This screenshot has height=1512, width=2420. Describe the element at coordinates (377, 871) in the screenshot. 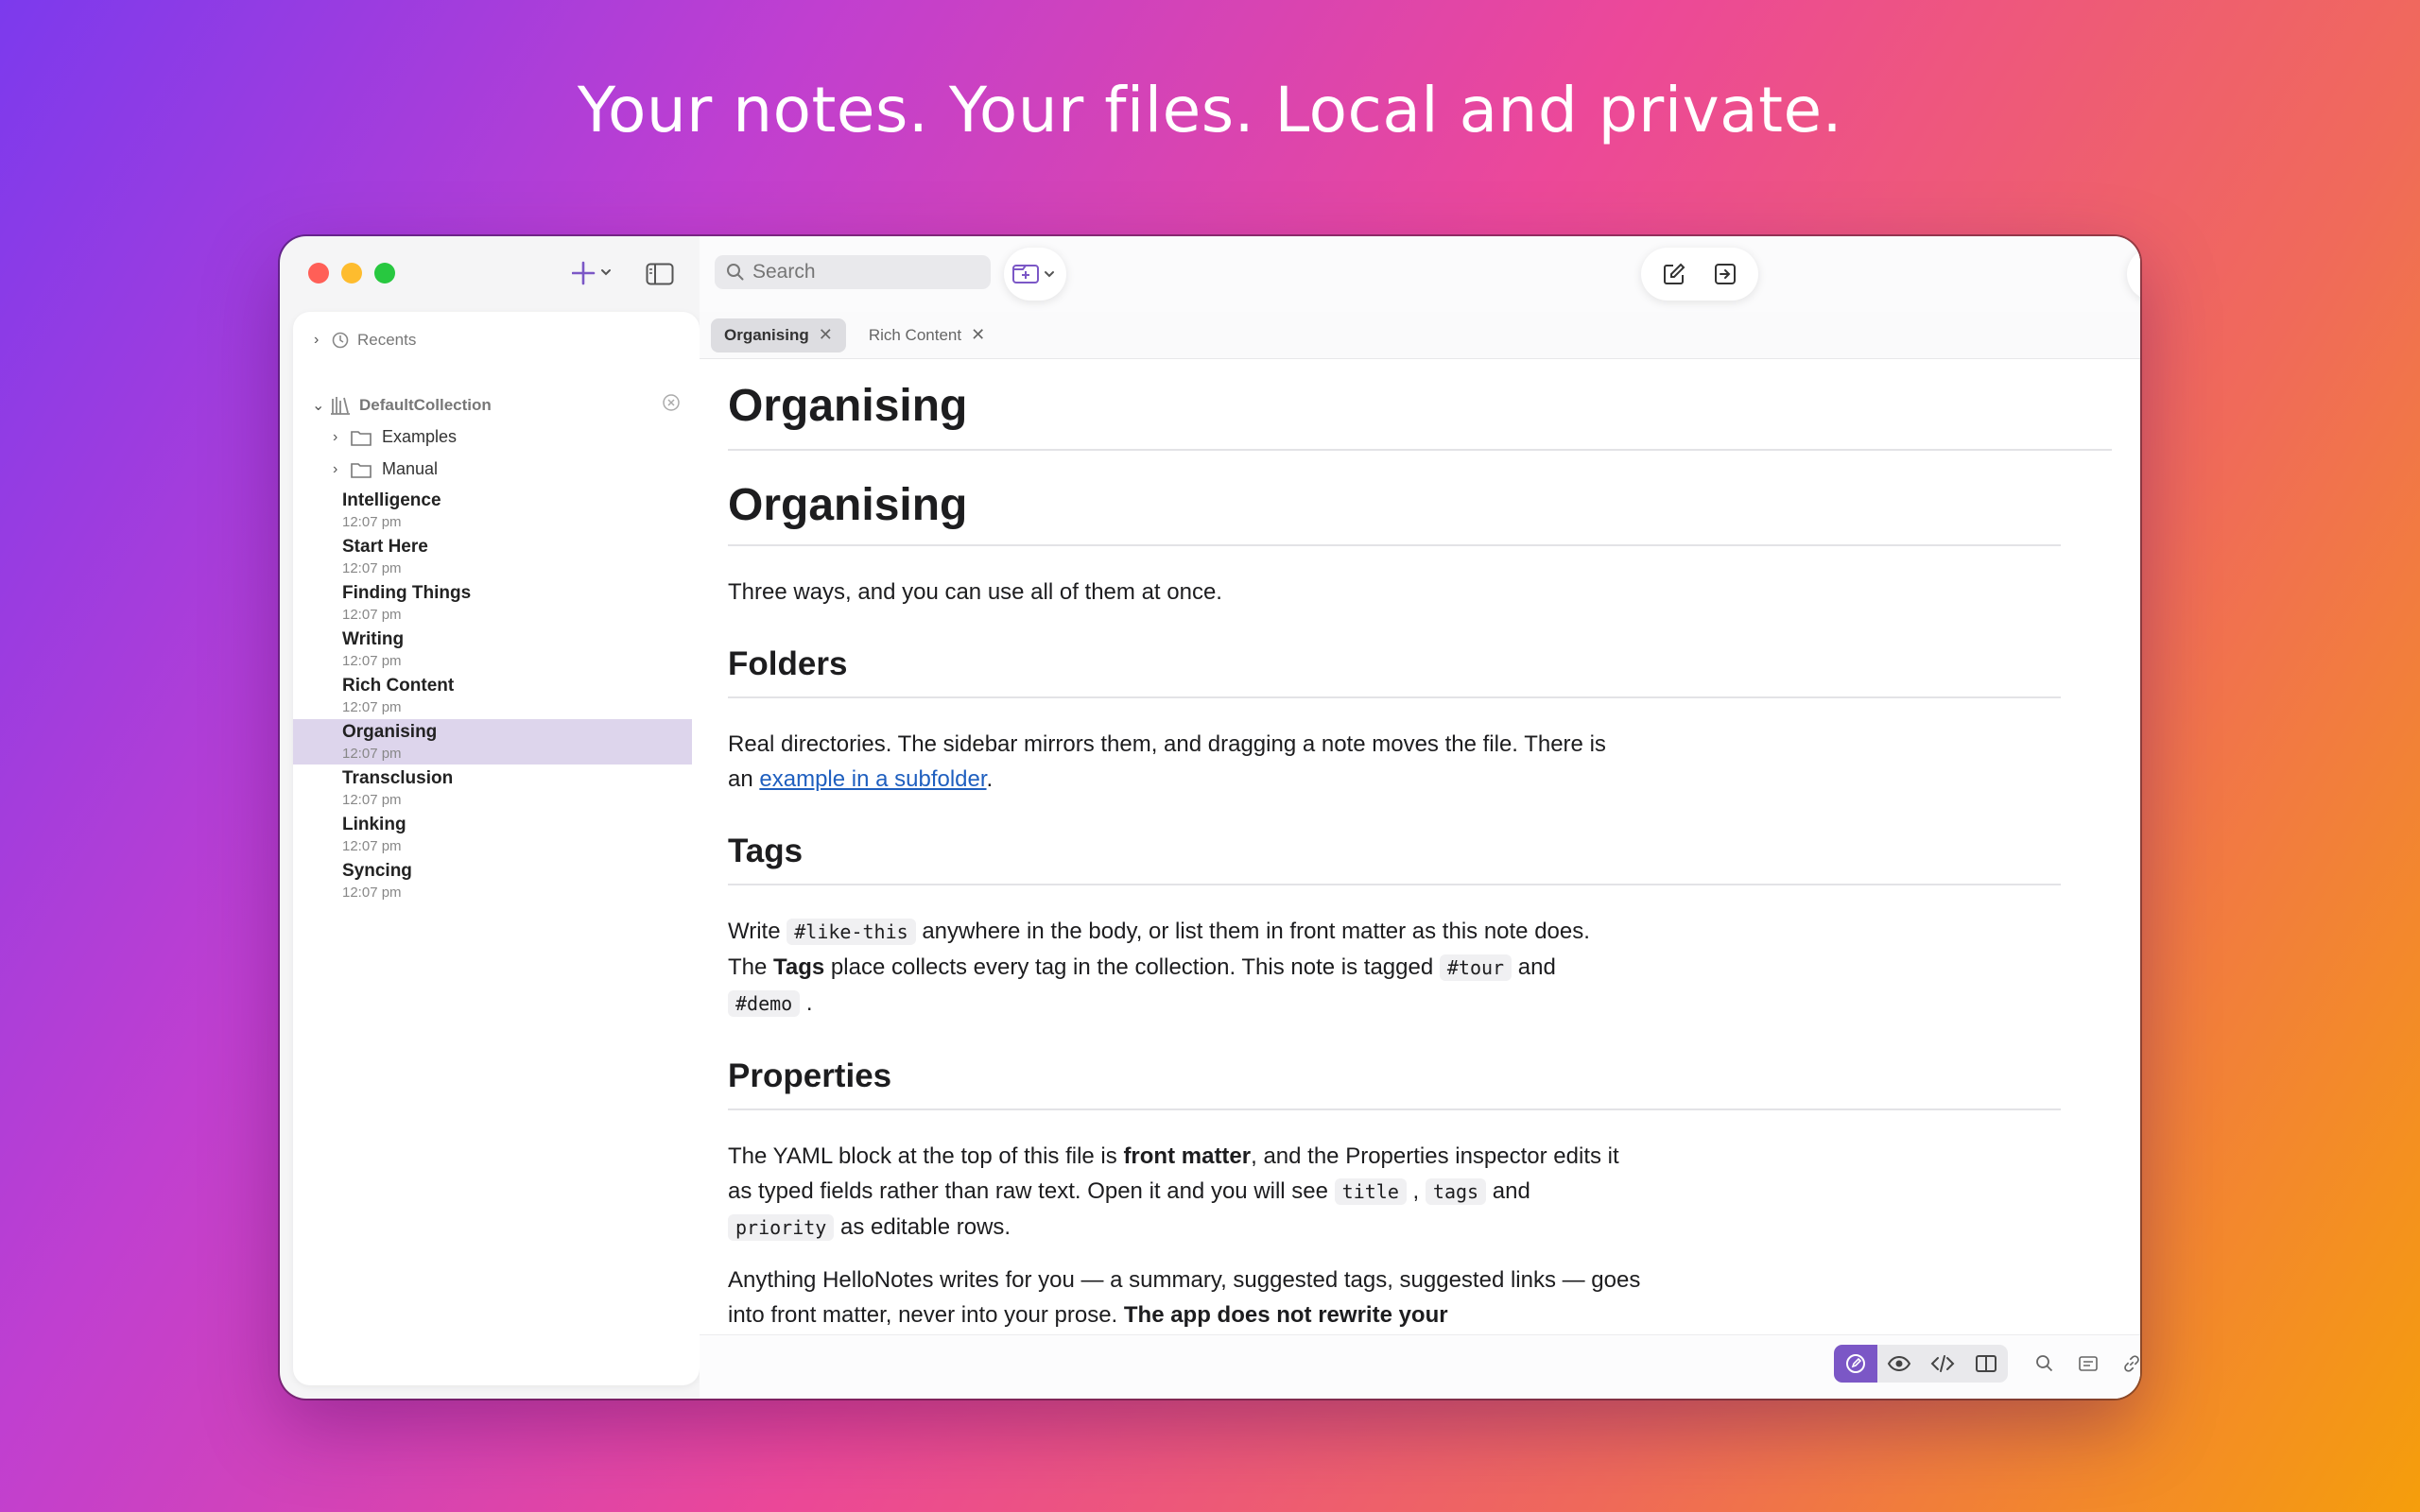

I see `note-title: Syncing` at that location.